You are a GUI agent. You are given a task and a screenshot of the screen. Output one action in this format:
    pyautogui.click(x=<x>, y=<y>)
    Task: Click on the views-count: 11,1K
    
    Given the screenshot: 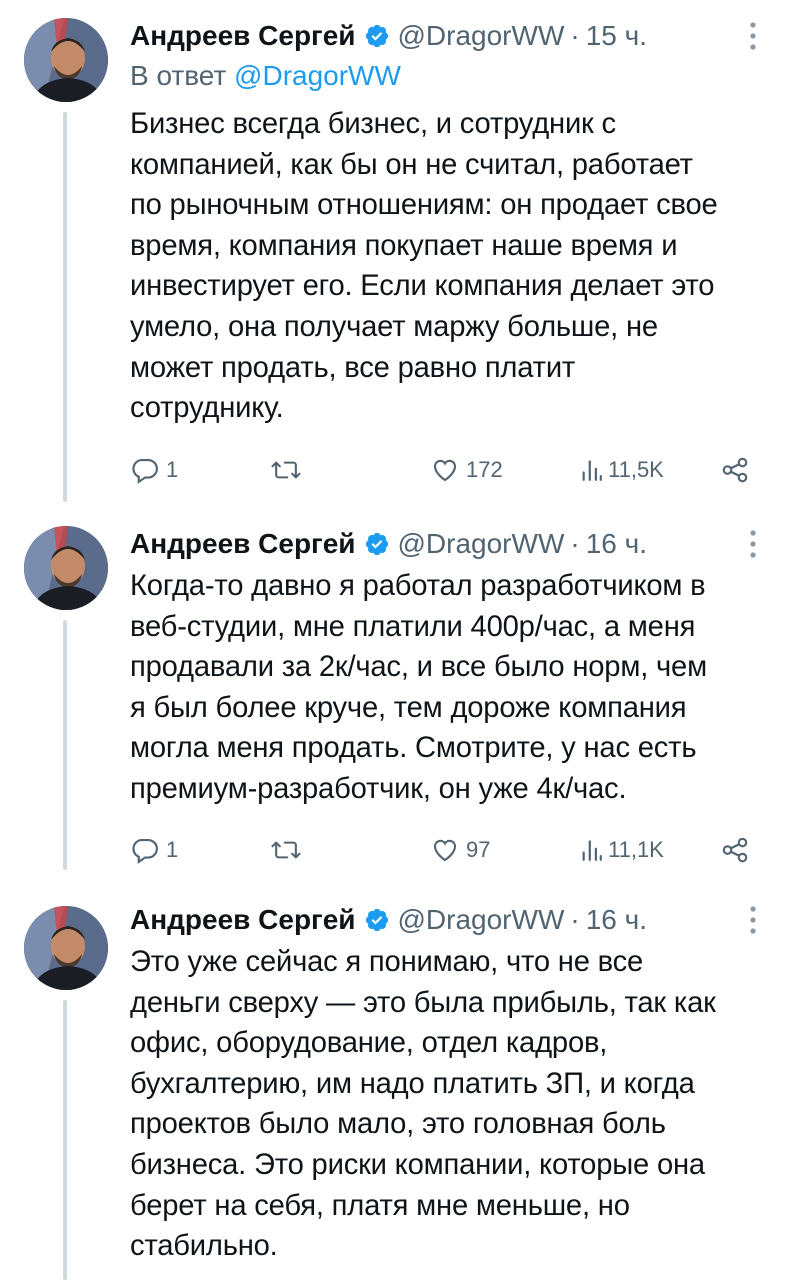 What is the action you would take?
    pyautogui.click(x=636, y=849)
    